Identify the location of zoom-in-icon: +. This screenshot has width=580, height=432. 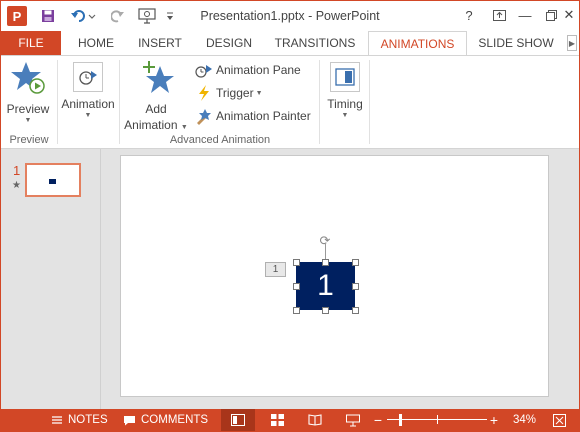
(494, 420).